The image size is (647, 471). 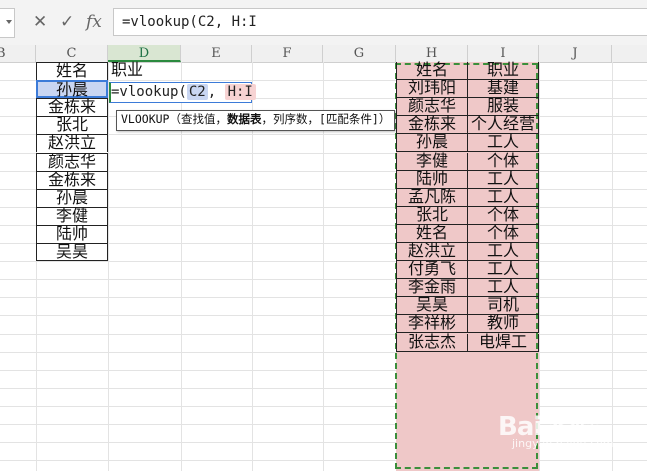 I want to click on cell-h15: 李祥彬, so click(x=432, y=324).